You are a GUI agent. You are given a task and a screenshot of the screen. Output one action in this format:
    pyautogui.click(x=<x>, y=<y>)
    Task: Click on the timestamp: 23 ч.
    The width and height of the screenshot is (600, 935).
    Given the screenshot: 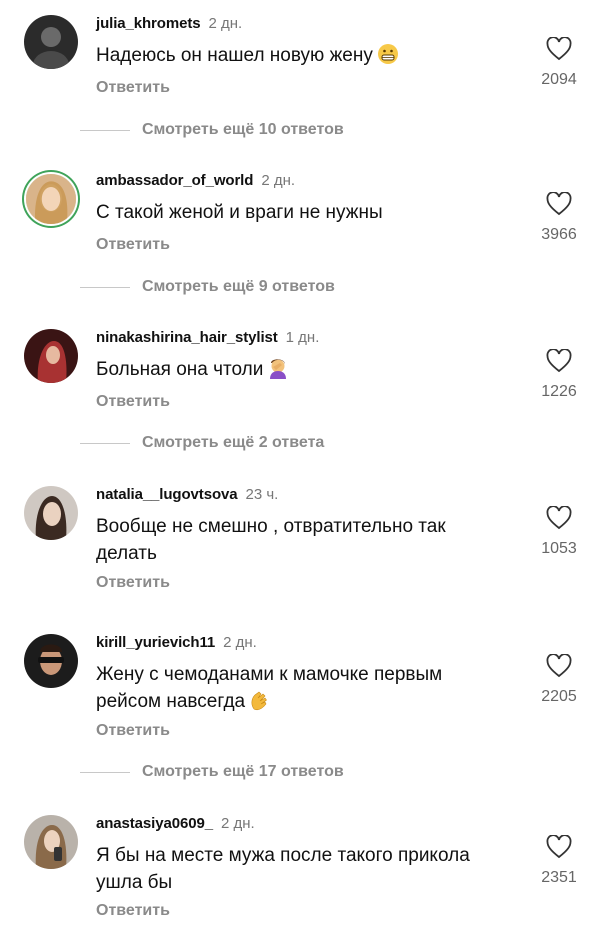 What is the action you would take?
    pyautogui.click(x=262, y=494)
    